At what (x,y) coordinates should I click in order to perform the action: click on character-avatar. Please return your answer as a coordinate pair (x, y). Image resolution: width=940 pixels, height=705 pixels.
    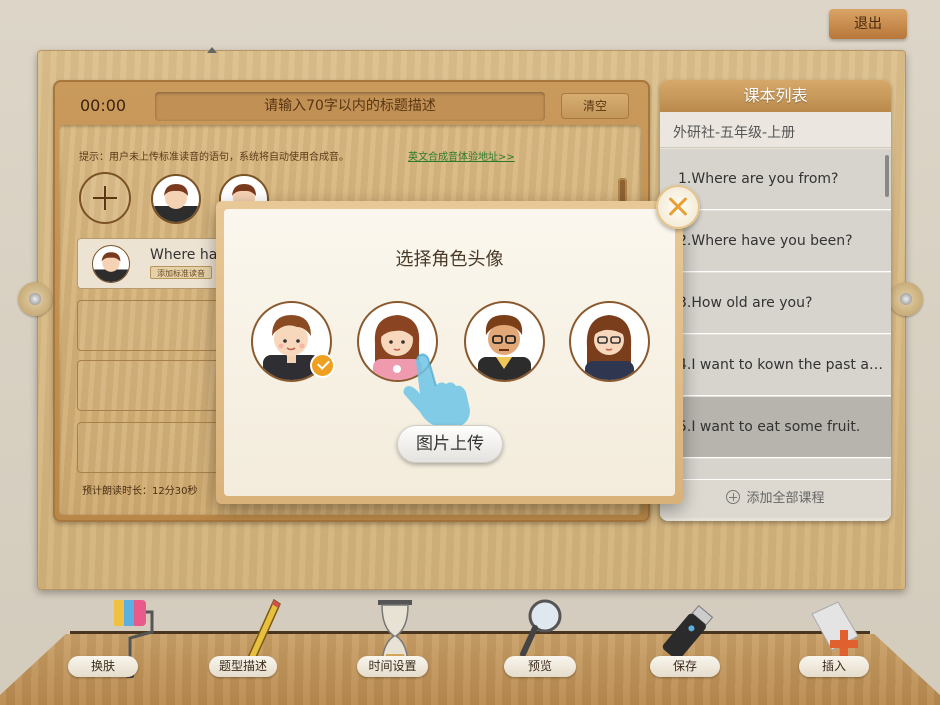
    Looking at the image, I should click on (176, 199).